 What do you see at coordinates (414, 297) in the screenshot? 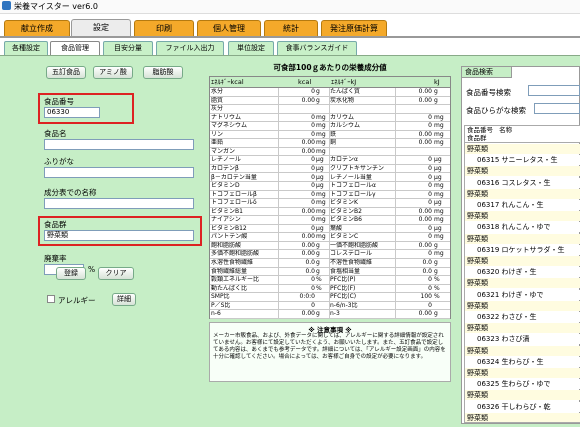
I see `nutrient-value: 100` at bounding box center [414, 297].